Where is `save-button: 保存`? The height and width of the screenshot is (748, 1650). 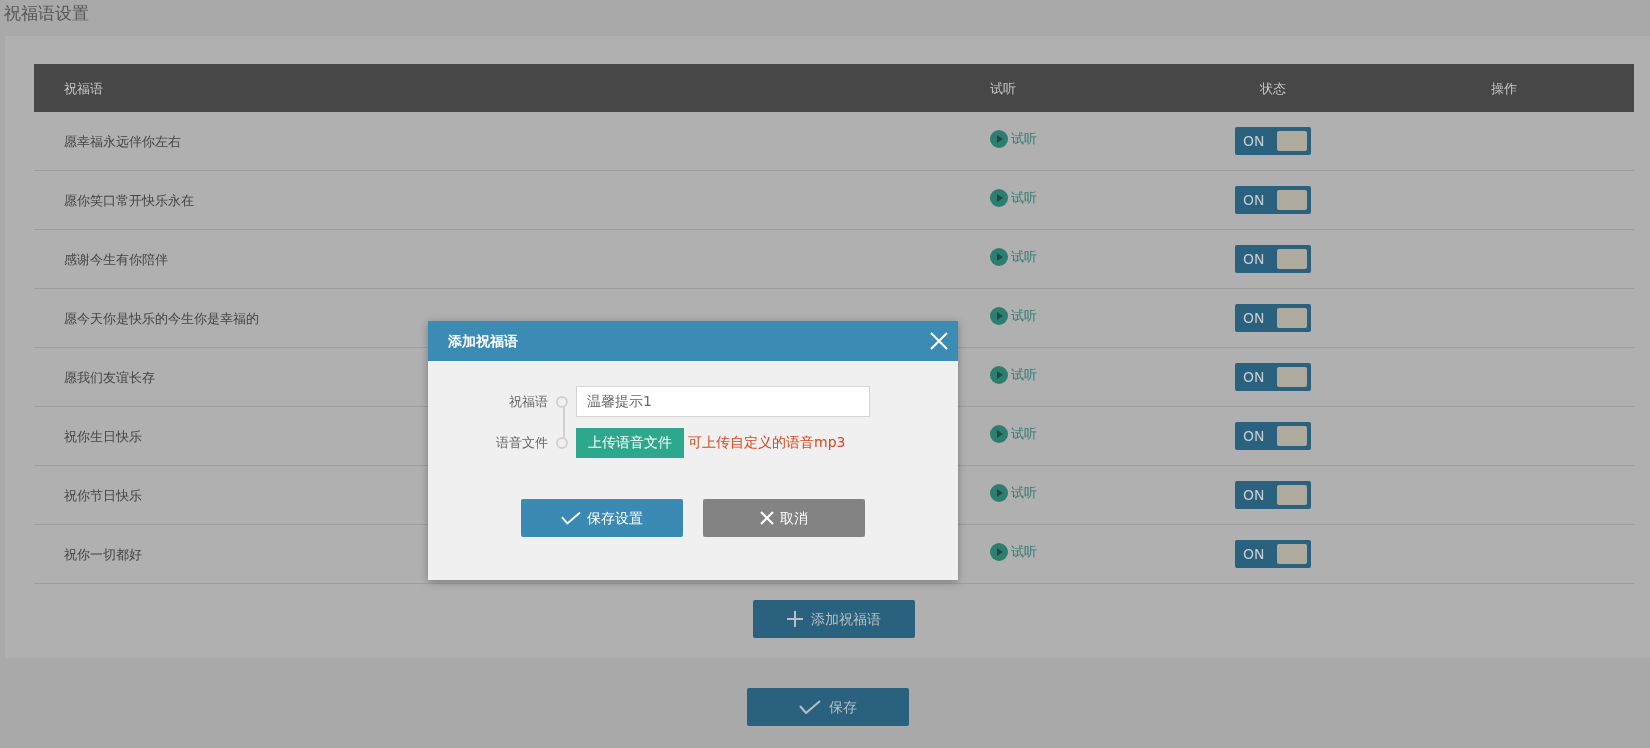 save-button: 保存 is located at coordinates (827, 707).